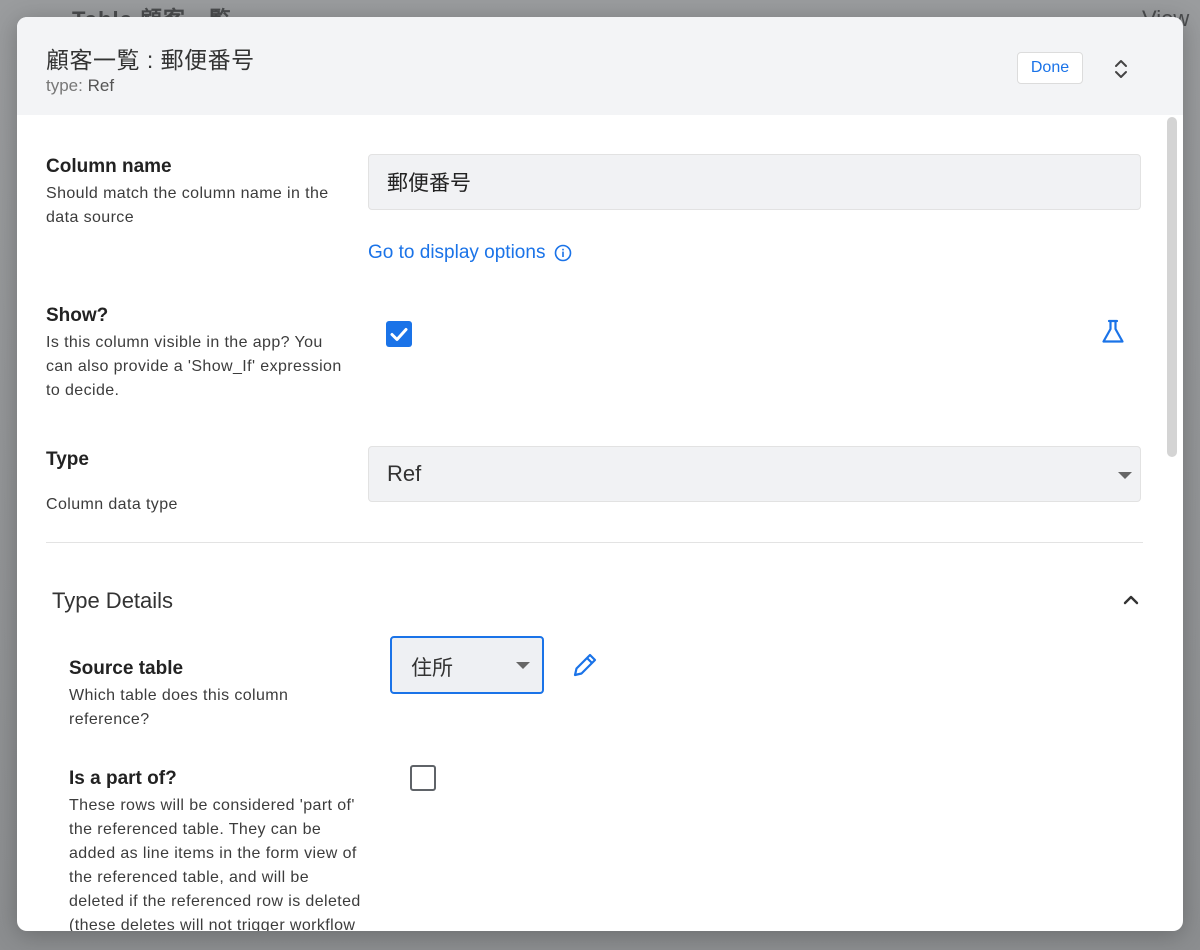 This screenshot has height=950, width=1200. I want to click on source-table-description: Which table does this column reference?, so click(179, 707).